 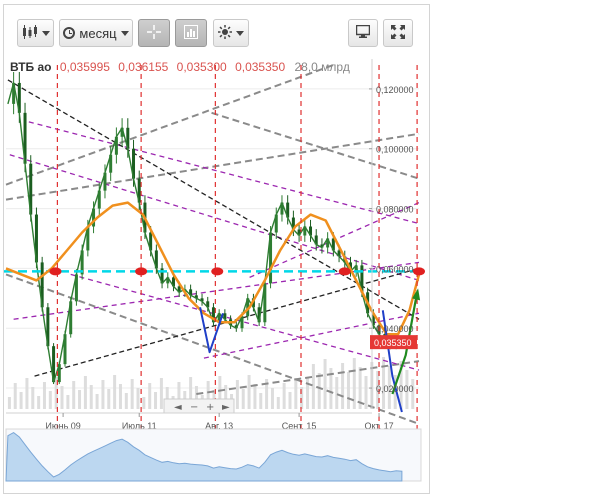 I want to click on y-tick-label: 0,060000, so click(x=395, y=269).